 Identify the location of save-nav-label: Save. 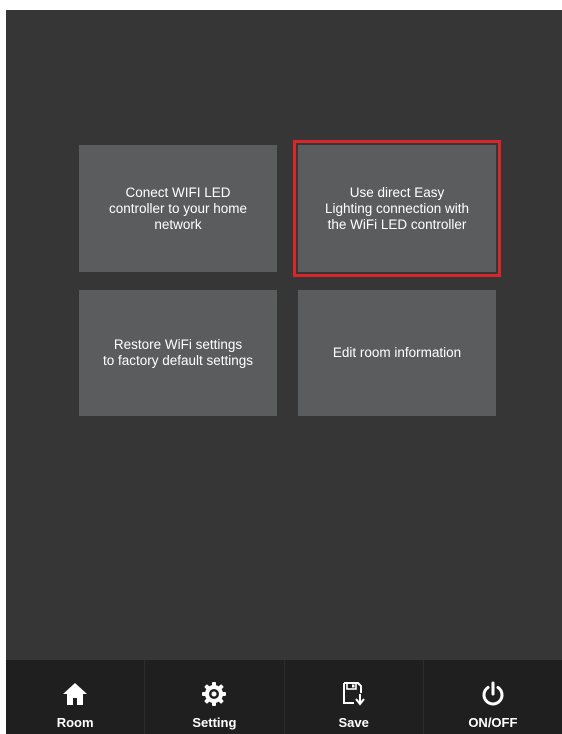
(353, 722).